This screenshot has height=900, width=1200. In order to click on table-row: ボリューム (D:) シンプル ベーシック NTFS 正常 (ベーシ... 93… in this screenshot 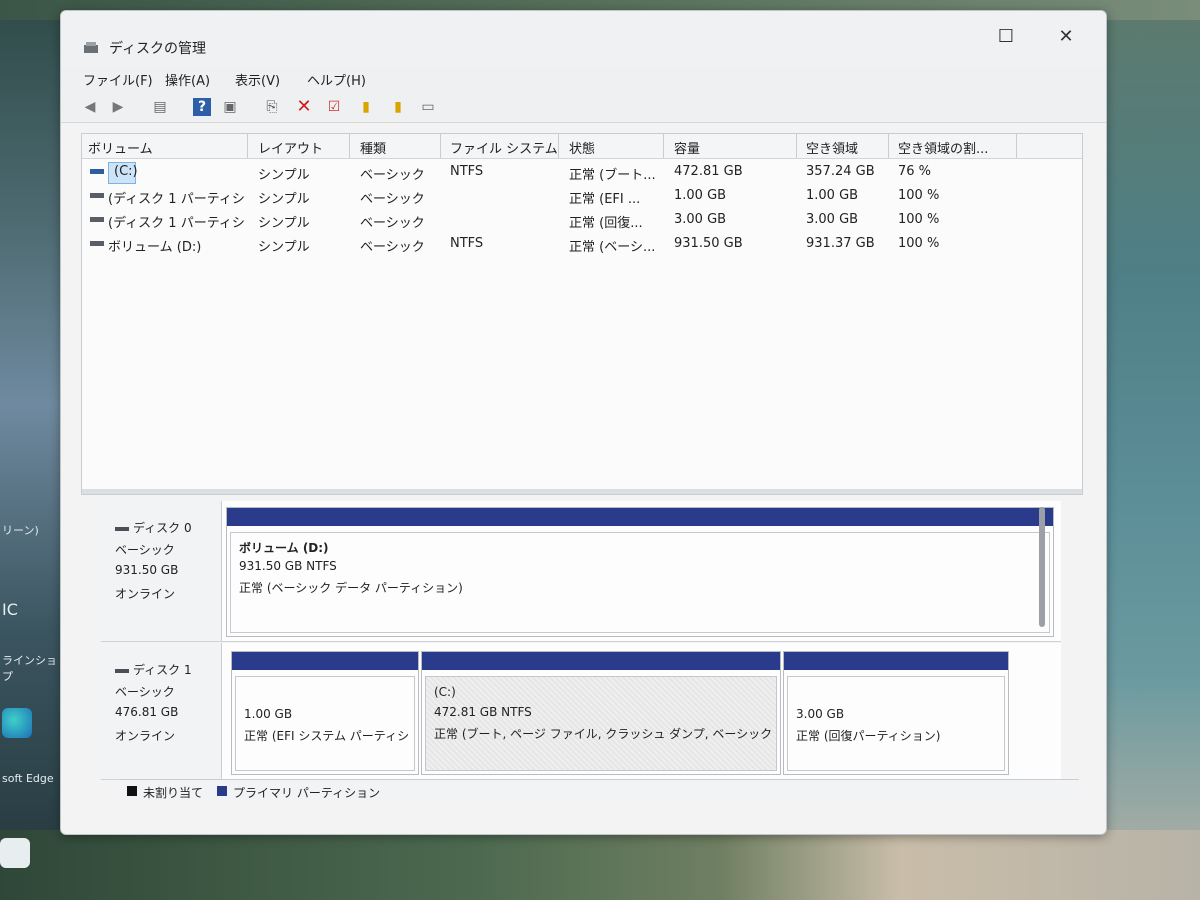, I will do `click(582, 244)`.